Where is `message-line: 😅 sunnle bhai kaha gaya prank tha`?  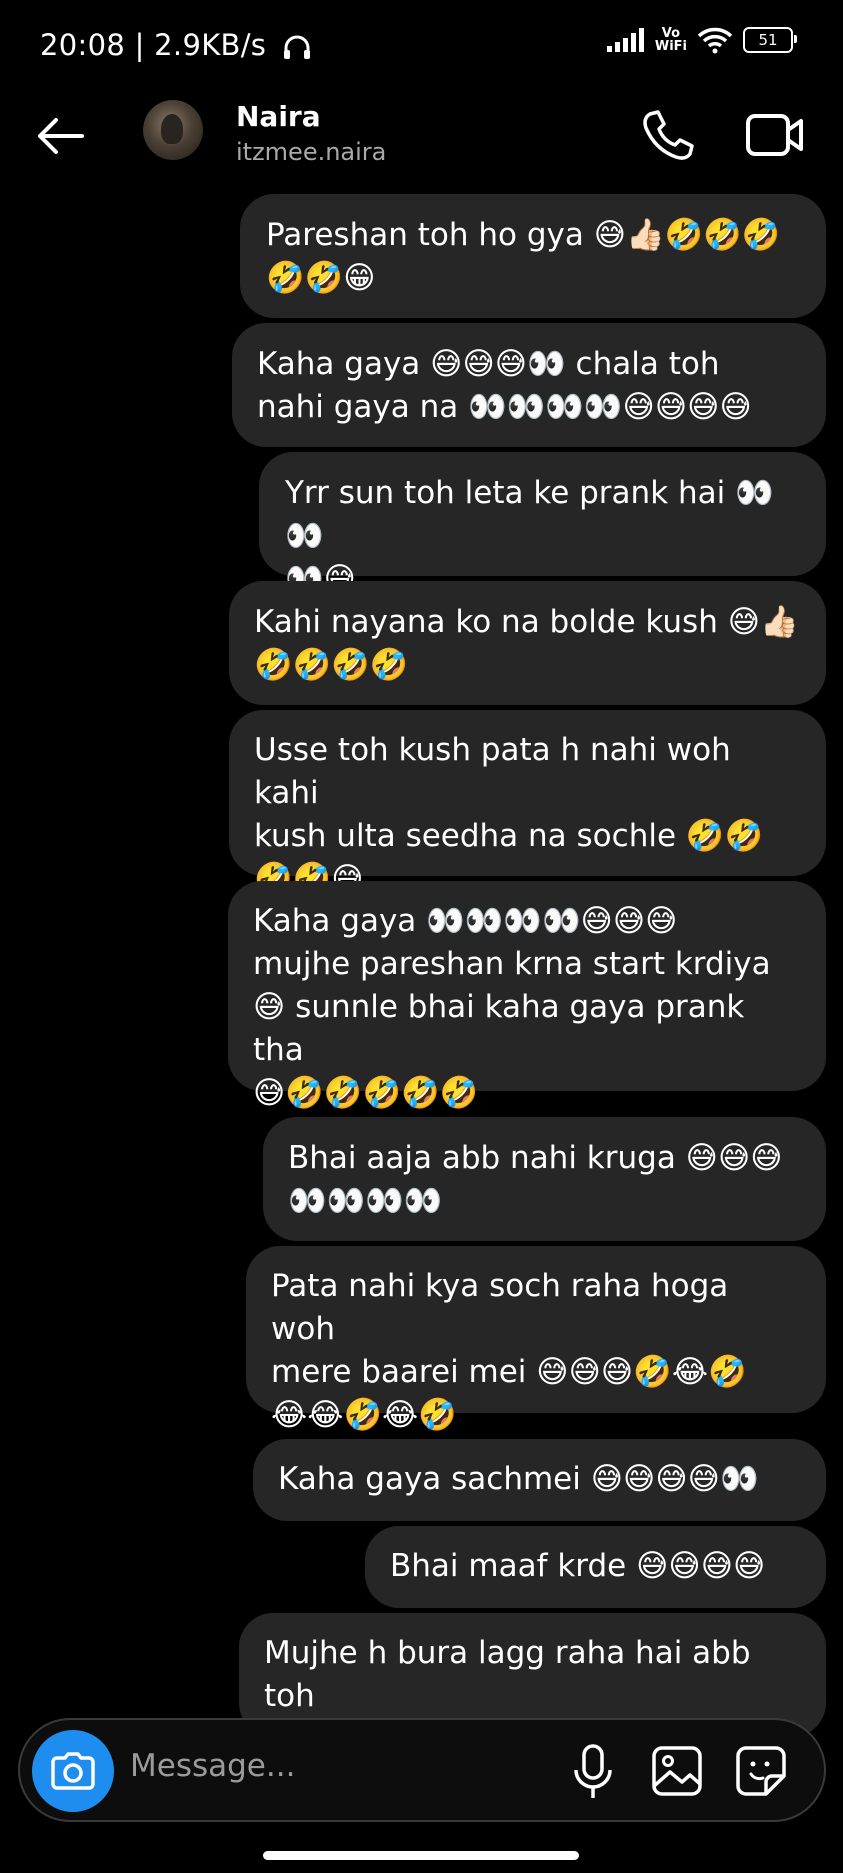
message-line: 😅 sunnle bhai kaha gaya prank tha is located at coordinates (499, 1028).